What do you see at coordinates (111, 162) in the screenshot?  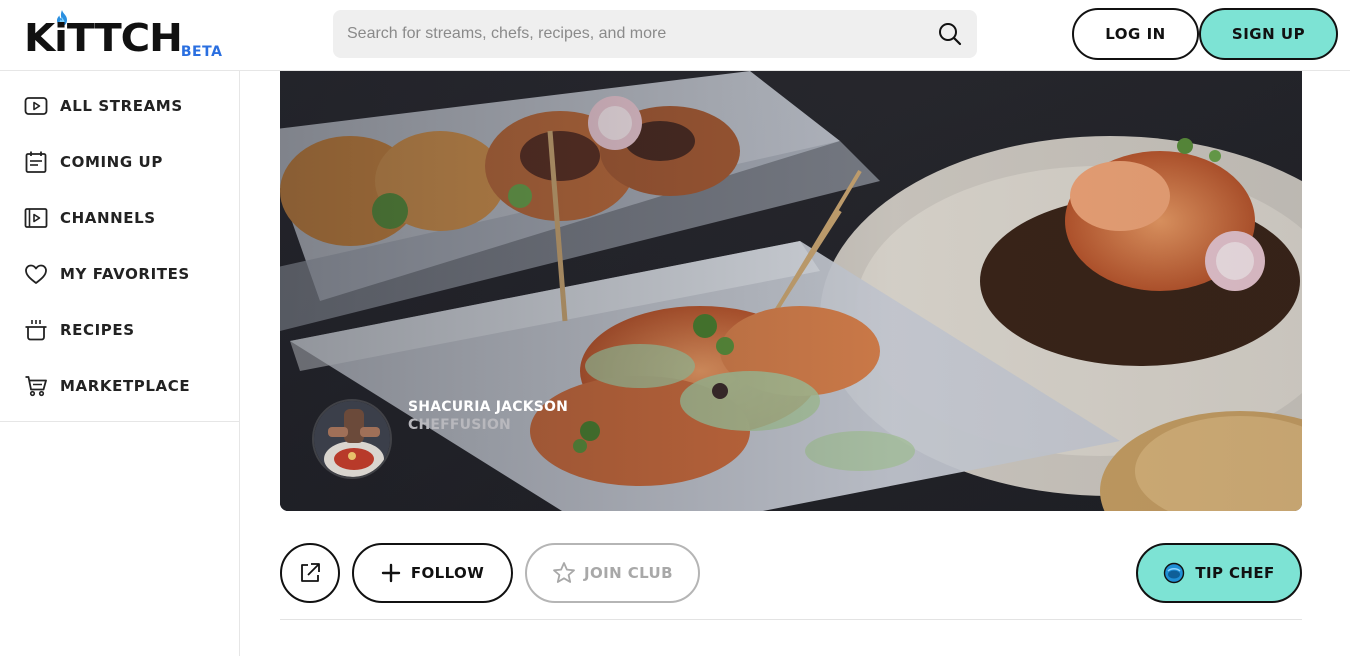 I see `sidebar-item-label: COMING UP` at bounding box center [111, 162].